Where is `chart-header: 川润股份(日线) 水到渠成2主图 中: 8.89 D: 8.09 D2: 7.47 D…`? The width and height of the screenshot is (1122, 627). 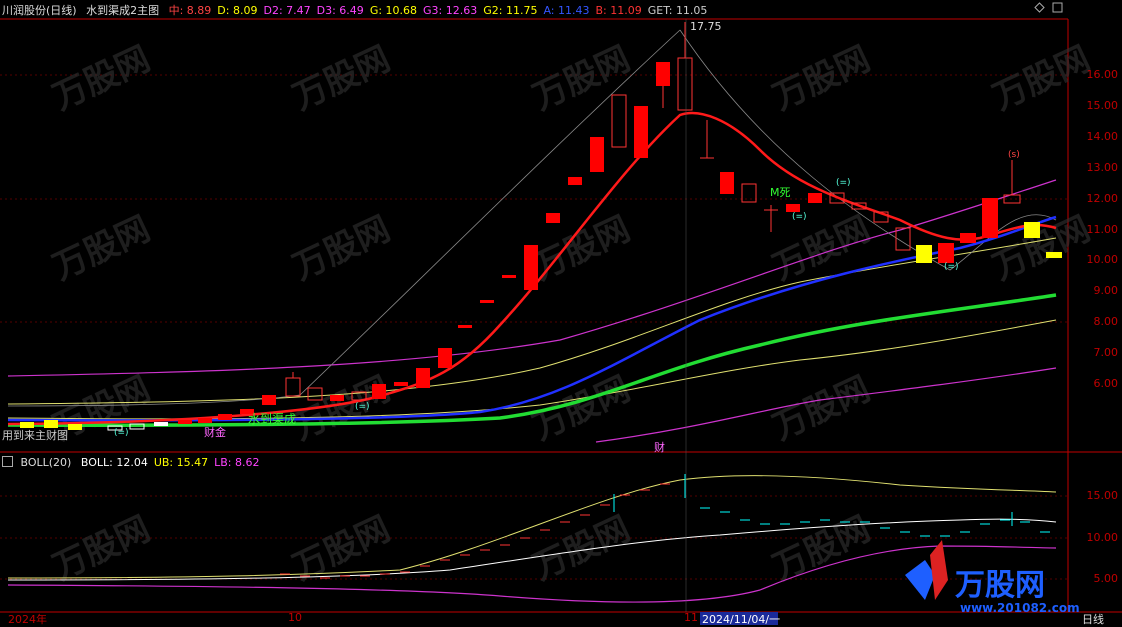
chart-header: 川润股份(日线) 水到渠成2主图 中: 8.89 D: 8.09 D2: 7.47 D… is located at coordinates (359, 10).